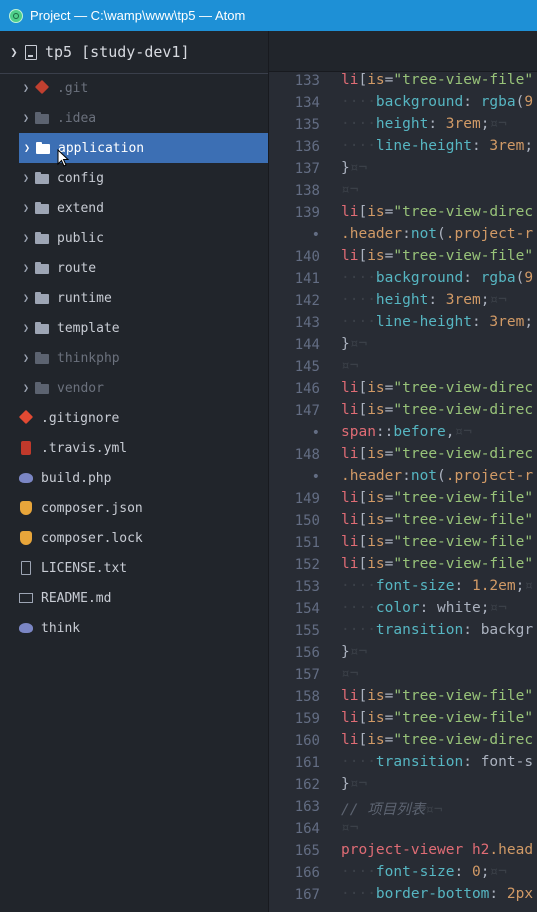 The height and width of the screenshot is (912, 537). Describe the element at coordinates (26, 628) in the screenshot. I see `think-icon` at that location.